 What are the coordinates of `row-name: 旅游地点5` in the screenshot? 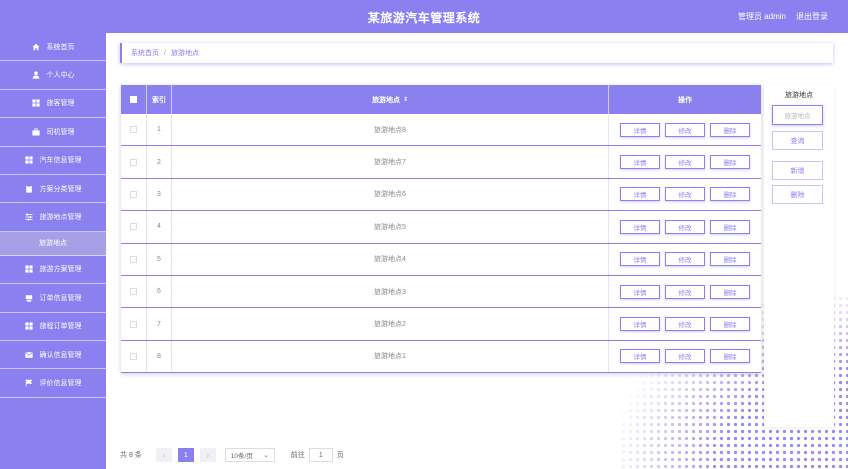 It's located at (390, 227).